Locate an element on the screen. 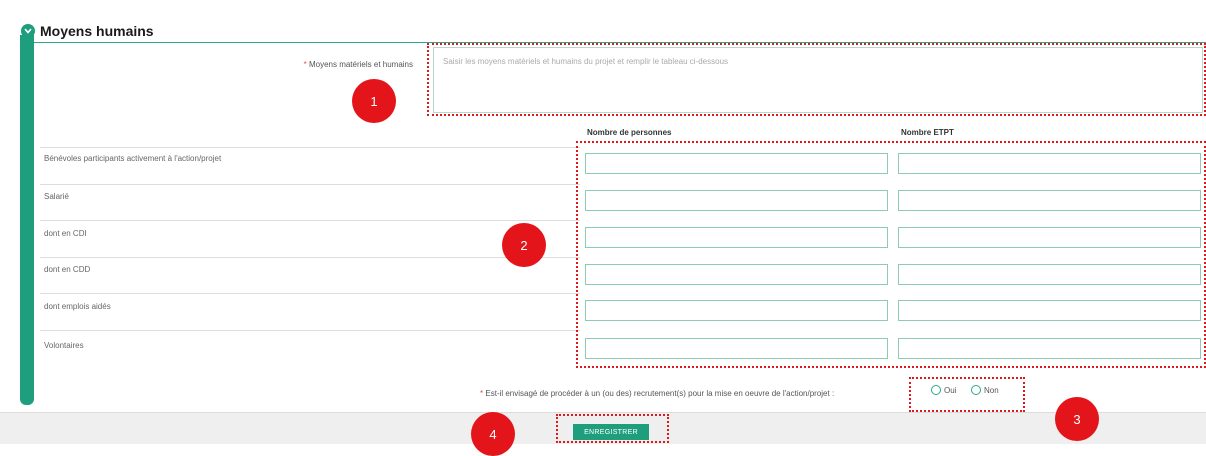  section-title: Moyens humains is located at coordinates (97, 31).